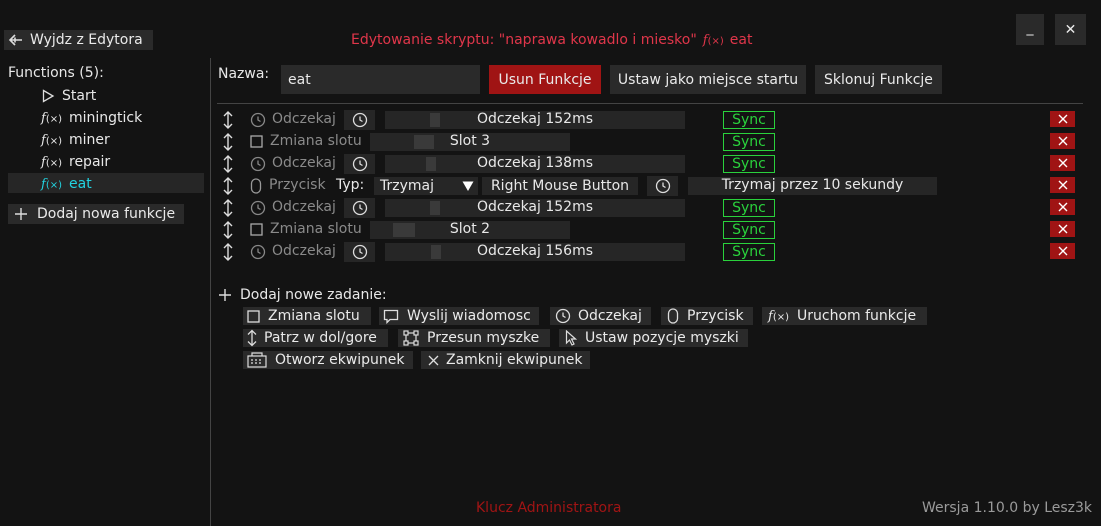 Image resolution: width=1101 pixels, height=526 pixels. I want to click on delay-slider: Odczekaj 138ms, so click(535, 164).